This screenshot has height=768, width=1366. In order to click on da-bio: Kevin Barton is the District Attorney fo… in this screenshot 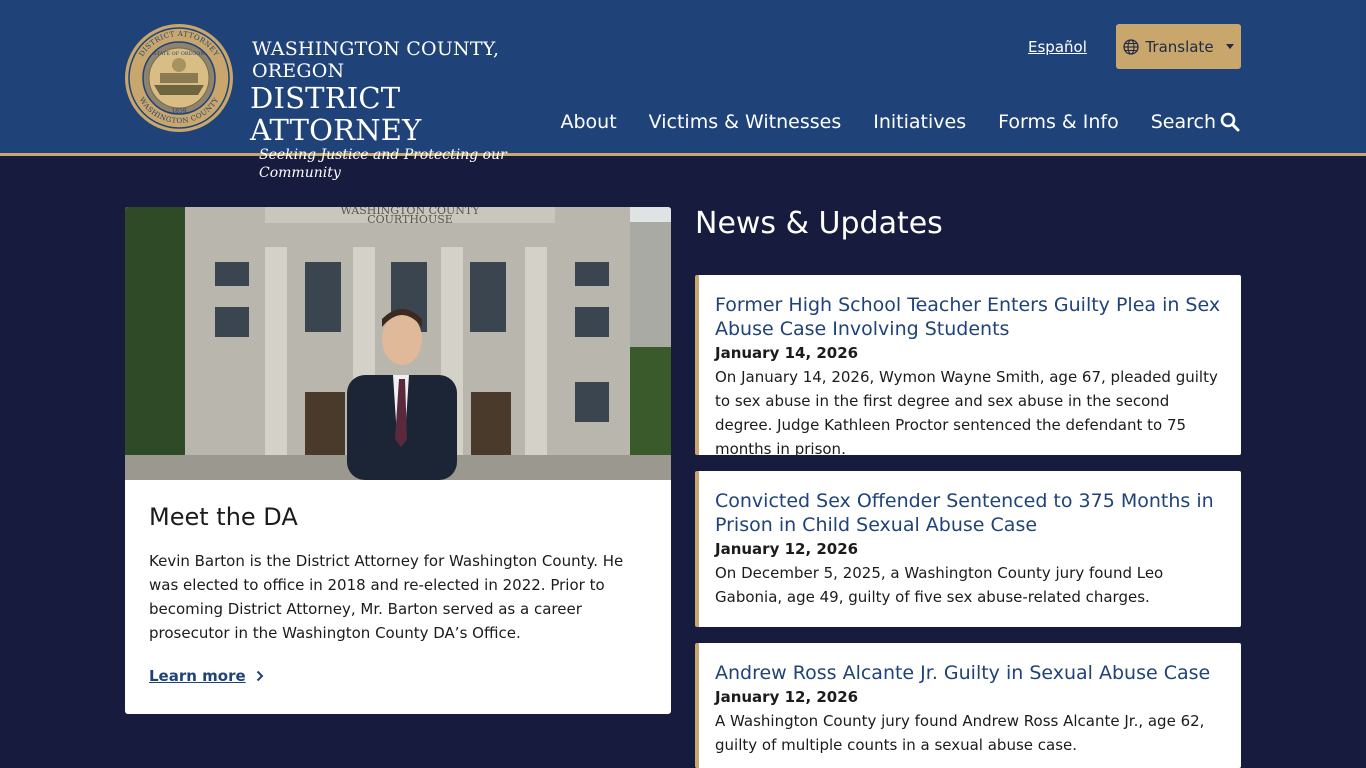, I will do `click(386, 597)`.